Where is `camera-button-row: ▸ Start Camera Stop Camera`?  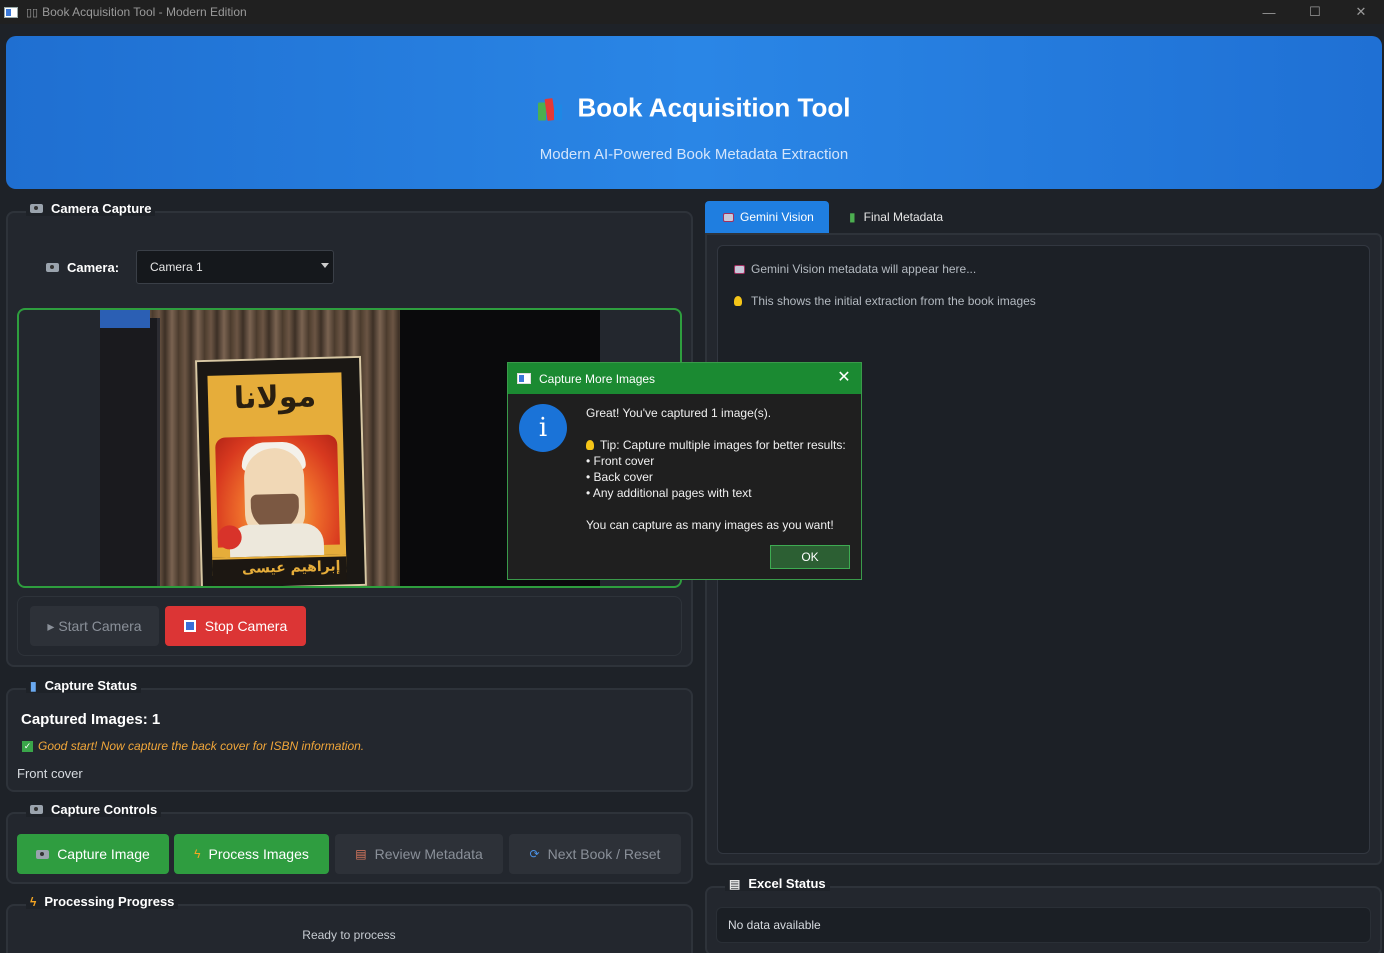
camera-button-row: ▸ Start Camera Stop Camera is located at coordinates (349, 626).